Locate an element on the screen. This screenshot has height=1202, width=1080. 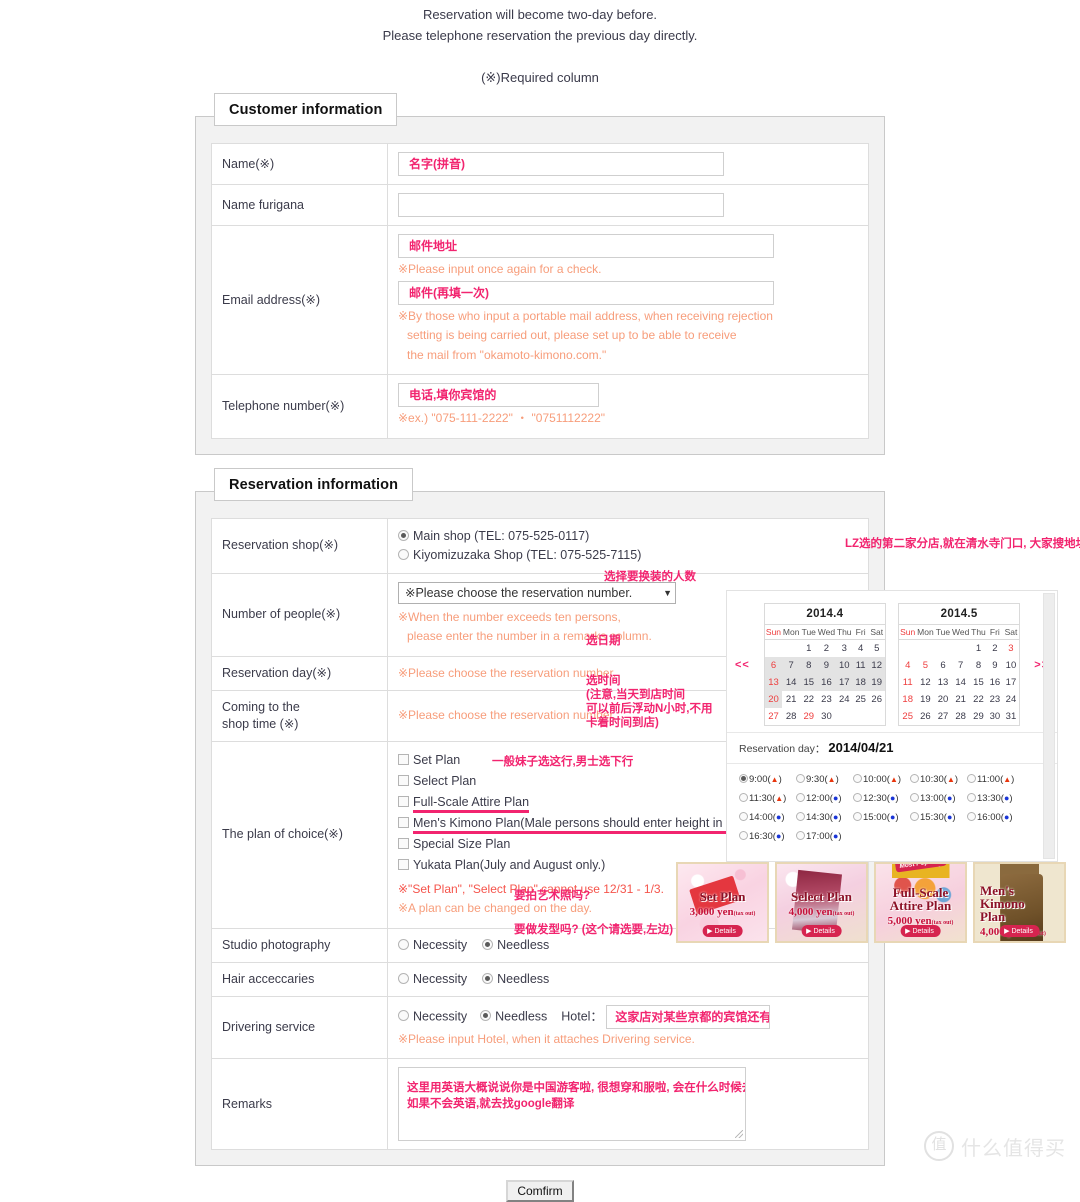
radio-hair-necessity is located at coordinates (403, 978).